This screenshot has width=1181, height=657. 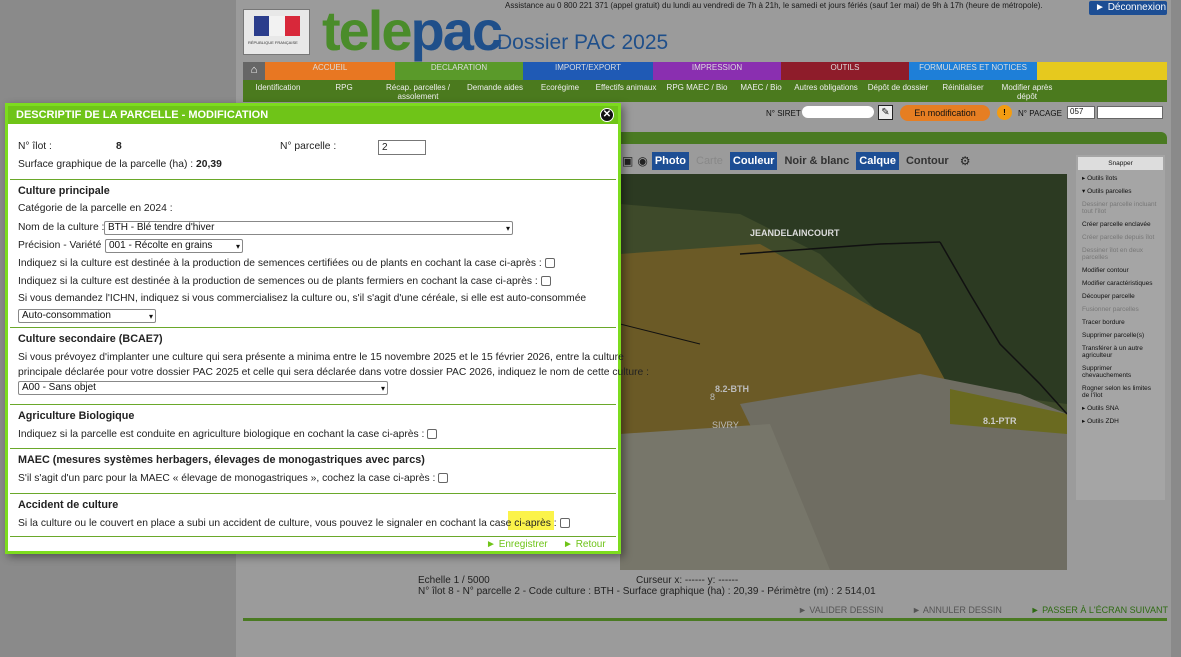 What do you see at coordinates (840, 612) in the screenshot?
I see `valider-dessin-button: ► VALIDER DESSIN` at bounding box center [840, 612].